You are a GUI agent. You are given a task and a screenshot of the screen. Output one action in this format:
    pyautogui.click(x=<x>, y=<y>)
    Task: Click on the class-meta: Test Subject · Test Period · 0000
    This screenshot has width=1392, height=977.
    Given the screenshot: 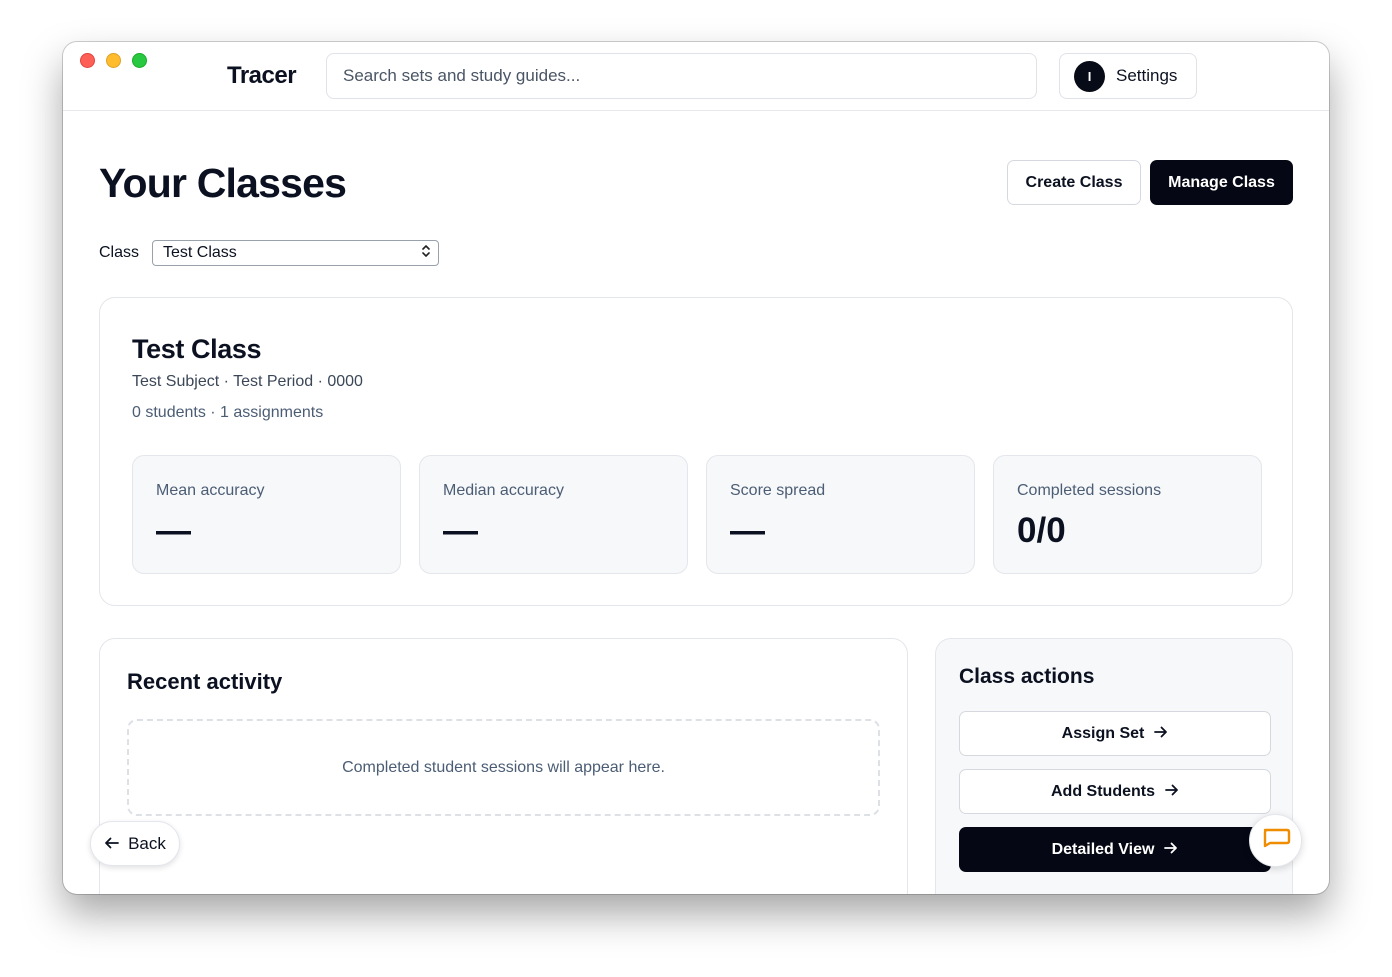 What is the action you would take?
    pyautogui.click(x=247, y=381)
    